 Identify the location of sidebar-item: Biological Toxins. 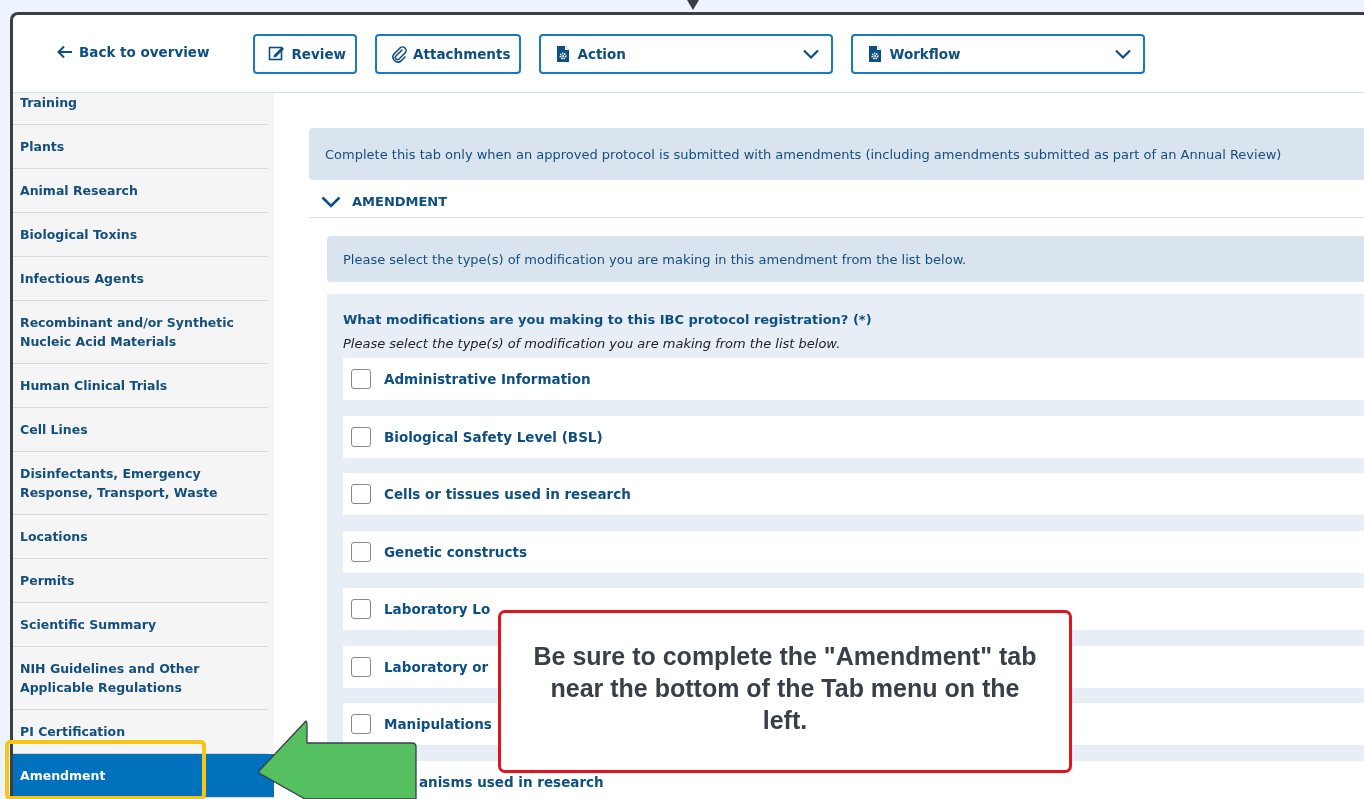
(140, 235).